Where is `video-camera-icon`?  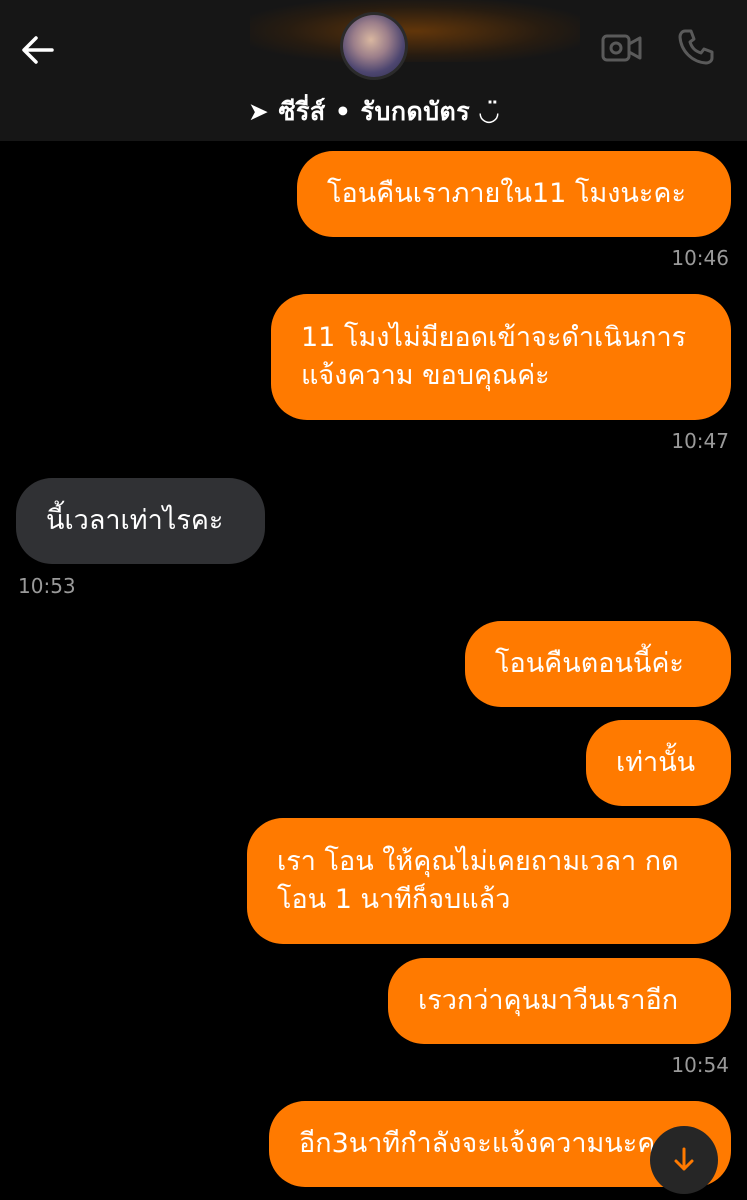 video-camera-icon is located at coordinates (621, 48).